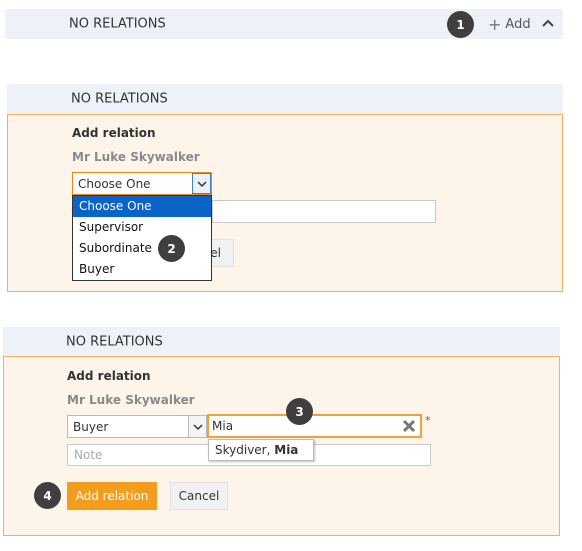 This screenshot has width=582, height=551. Describe the element at coordinates (284, 24) in the screenshot. I see `relations-header-1: NO RELATIONS` at that location.